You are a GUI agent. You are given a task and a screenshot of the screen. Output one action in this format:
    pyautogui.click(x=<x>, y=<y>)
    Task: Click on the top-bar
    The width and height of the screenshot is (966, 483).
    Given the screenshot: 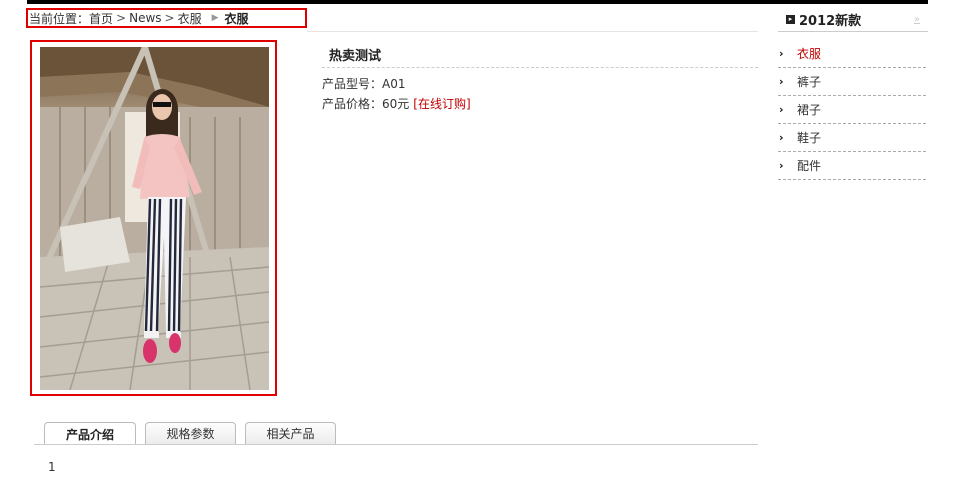 What is the action you would take?
    pyautogui.click(x=477, y=2)
    